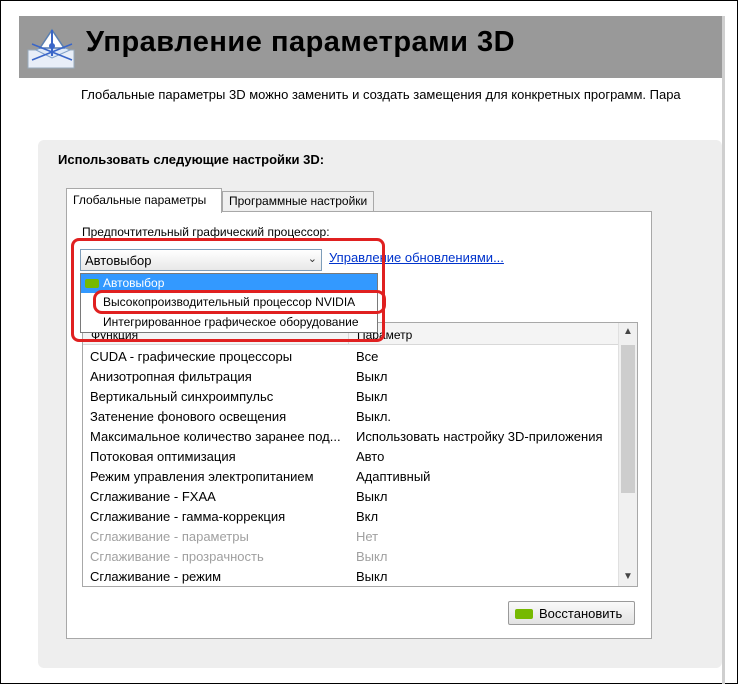 This screenshot has height=686, width=740. What do you see at coordinates (352, 537) in the screenshot?
I see `table-row: Сглаживание - параметры Нет` at bounding box center [352, 537].